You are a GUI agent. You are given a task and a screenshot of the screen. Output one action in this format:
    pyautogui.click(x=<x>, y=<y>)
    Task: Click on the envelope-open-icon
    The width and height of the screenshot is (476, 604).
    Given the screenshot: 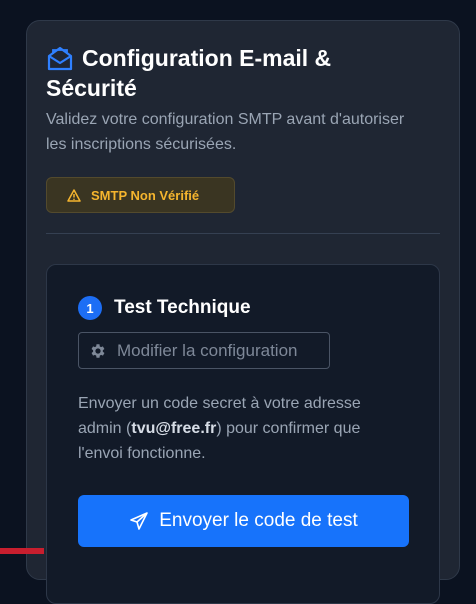 What is the action you would take?
    pyautogui.click(x=60, y=58)
    